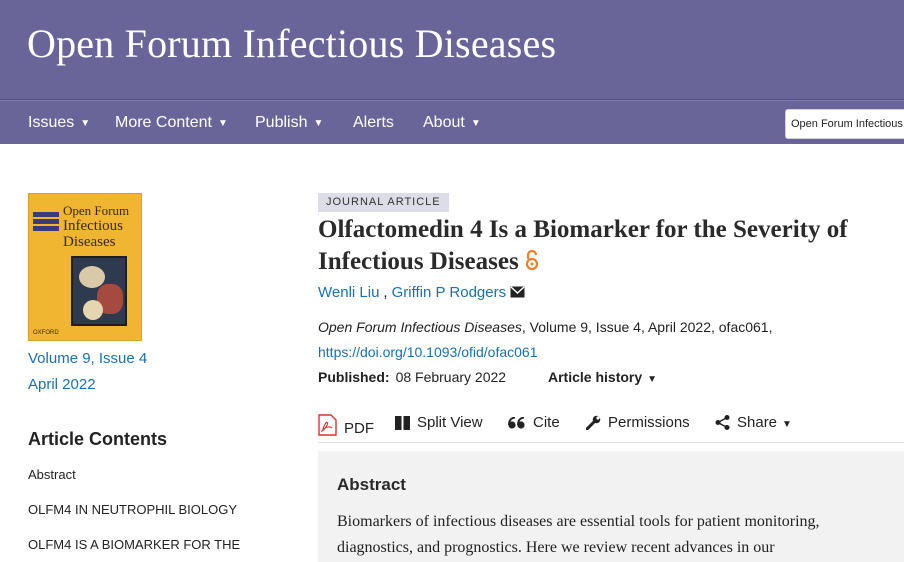  I want to click on nav-issues: Issues ▼, so click(59, 123).